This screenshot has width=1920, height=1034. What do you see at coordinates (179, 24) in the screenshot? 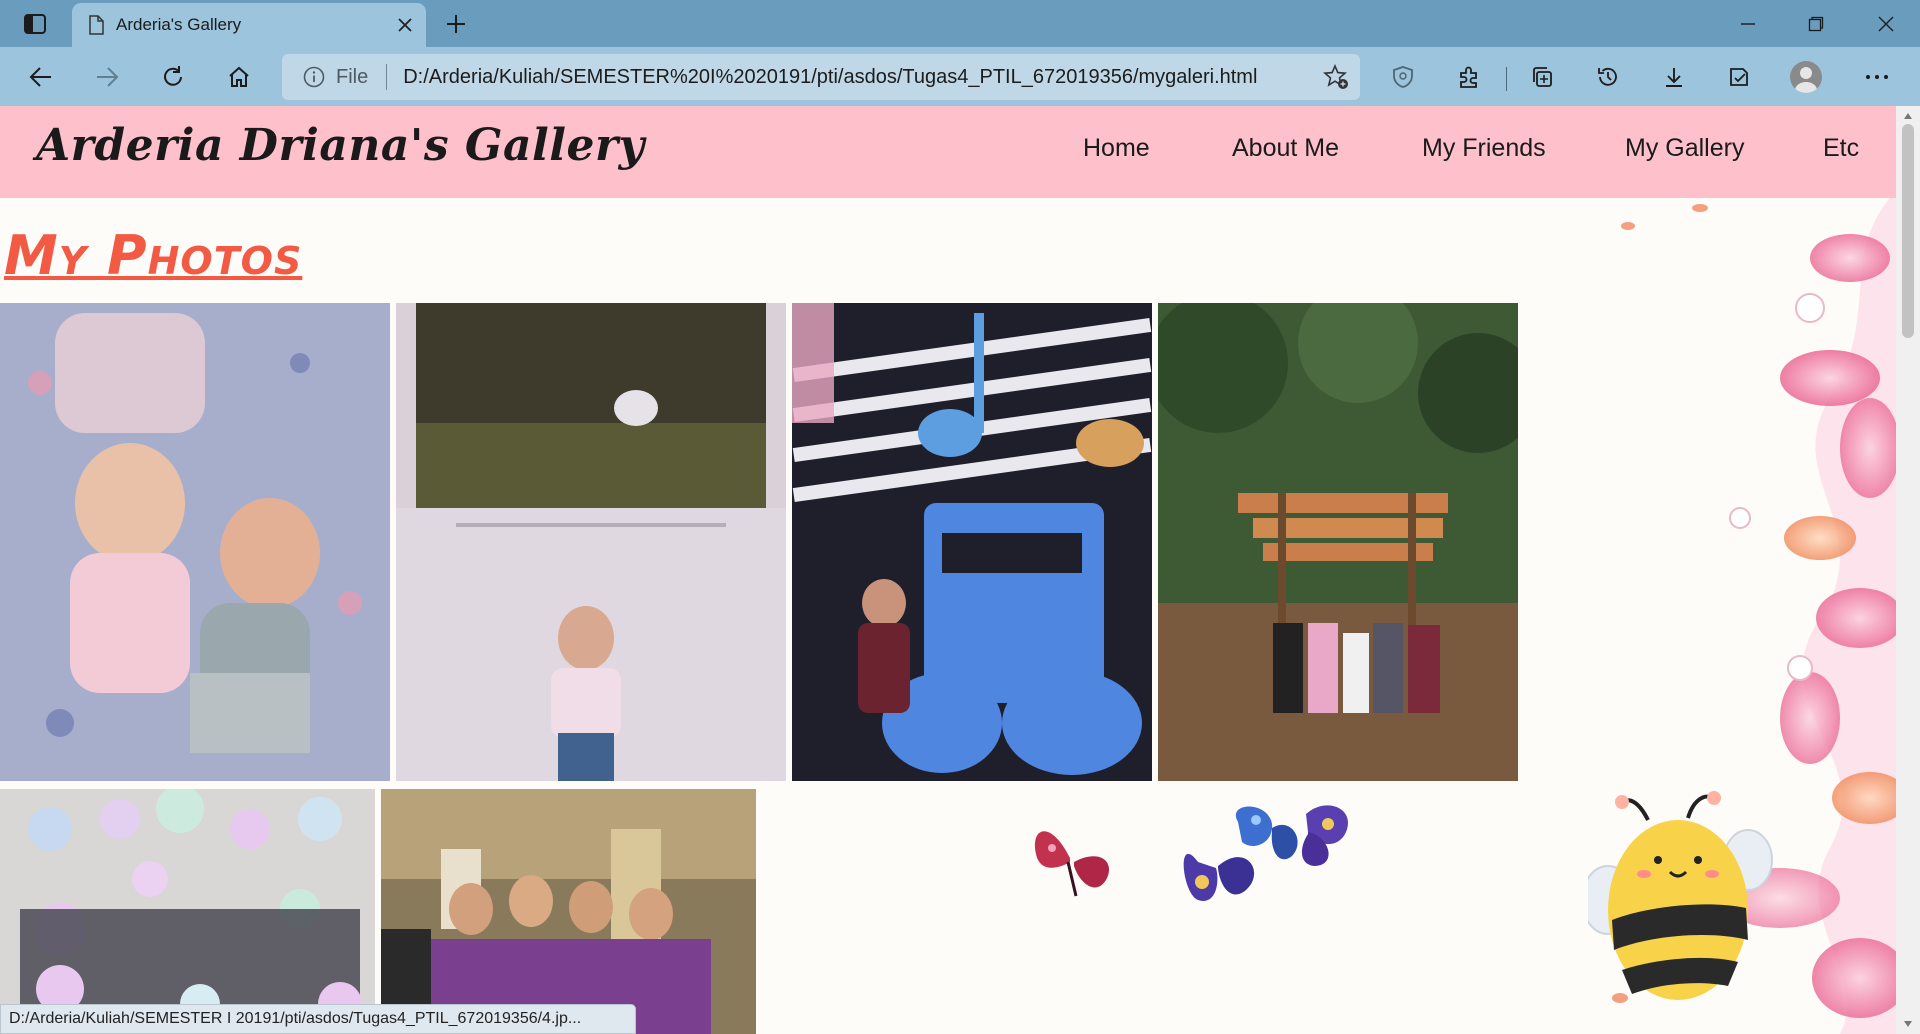
I see `tab-title: Arderia's Gallery` at bounding box center [179, 24].